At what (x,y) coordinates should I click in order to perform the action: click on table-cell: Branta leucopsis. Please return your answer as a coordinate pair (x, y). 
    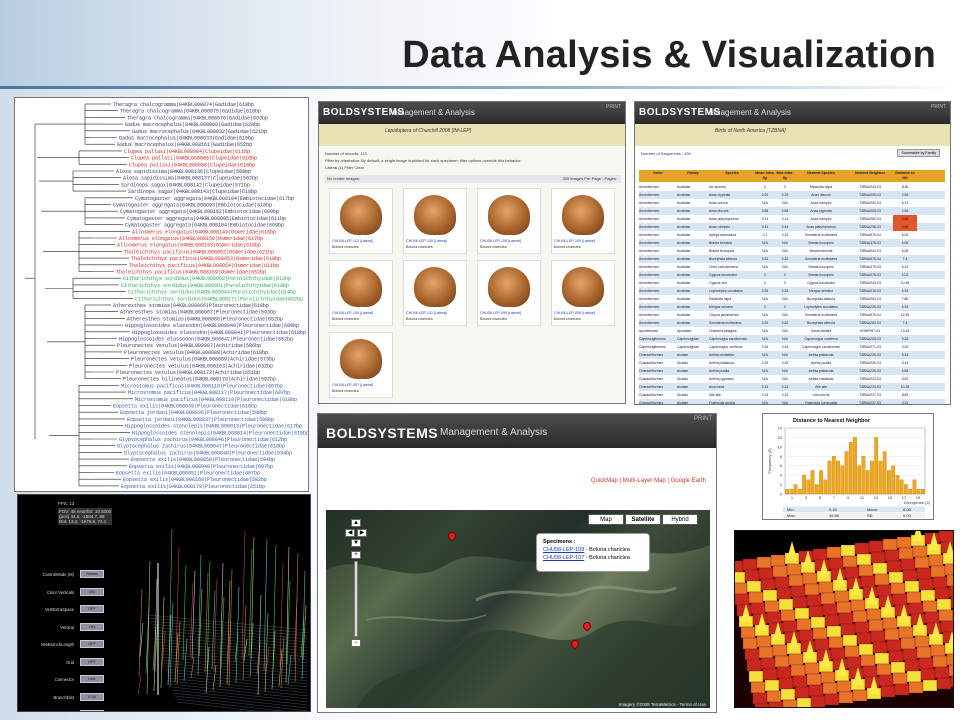
    Looking at the image, I should click on (821, 267).